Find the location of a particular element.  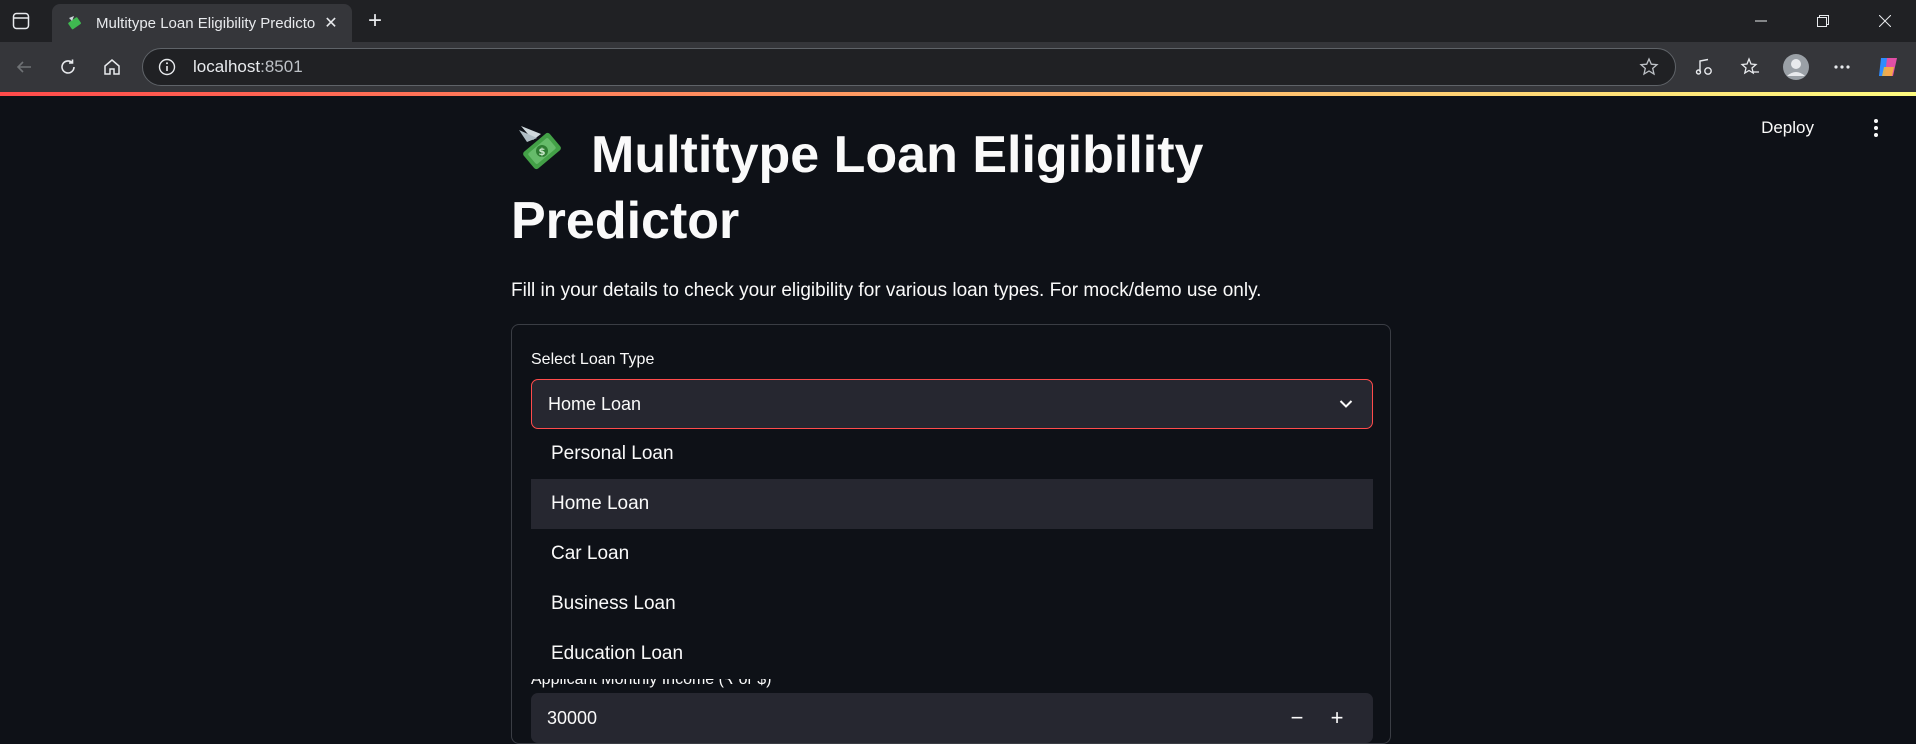

url-text: localhost:8501 is located at coordinates (915, 67).